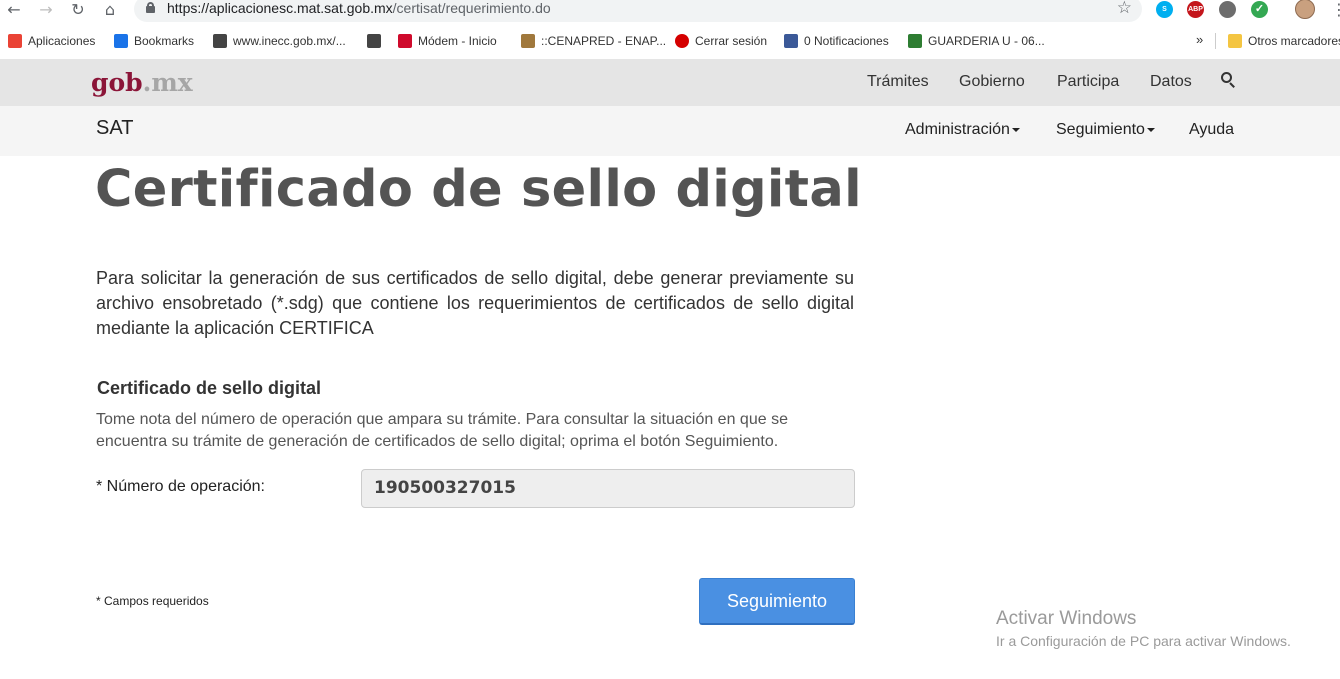 This screenshot has width=1340, height=679. Describe the element at coordinates (1305, 9) in the screenshot. I see `profile-avatar` at that location.